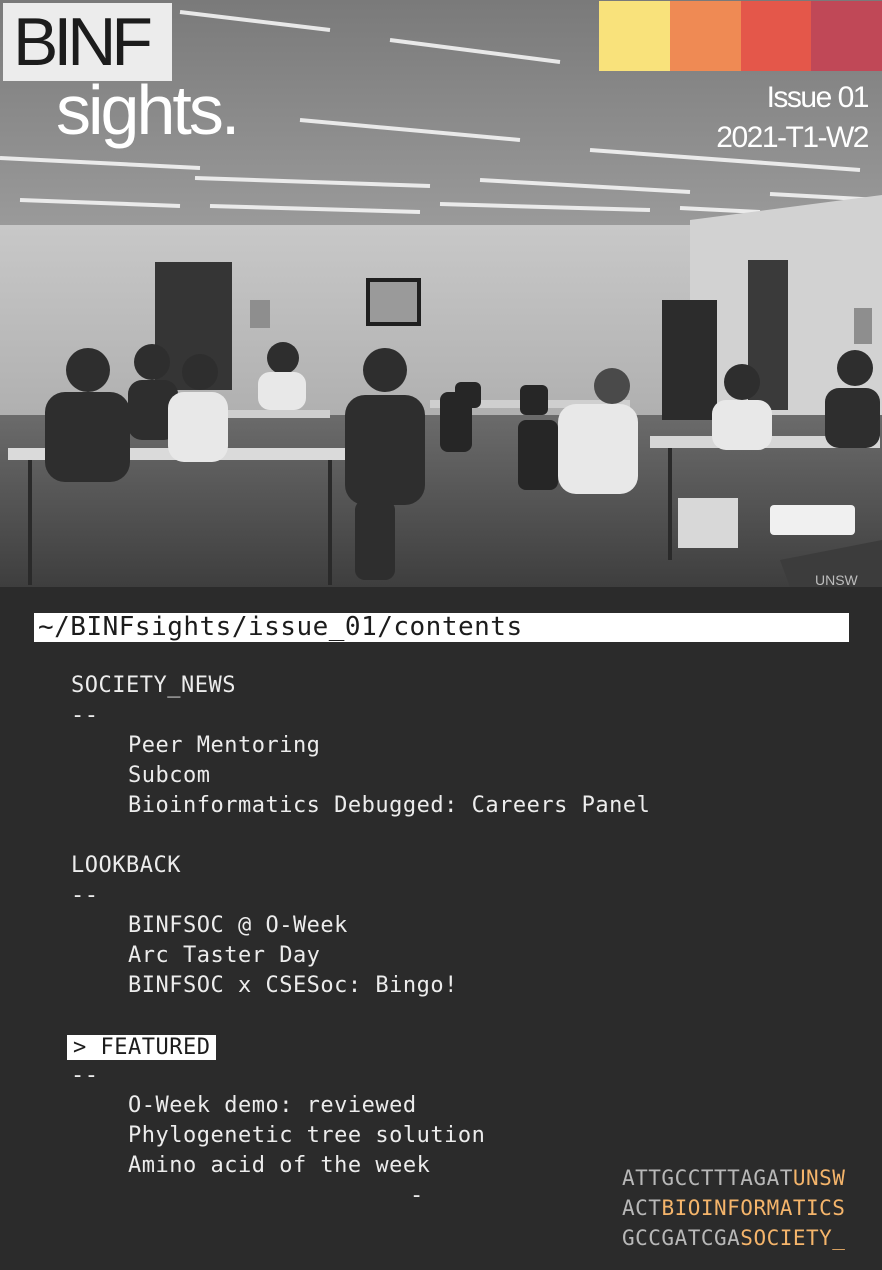  What do you see at coordinates (793, 1238) in the screenshot?
I see `dna-word: SOCIETY_` at bounding box center [793, 1238].